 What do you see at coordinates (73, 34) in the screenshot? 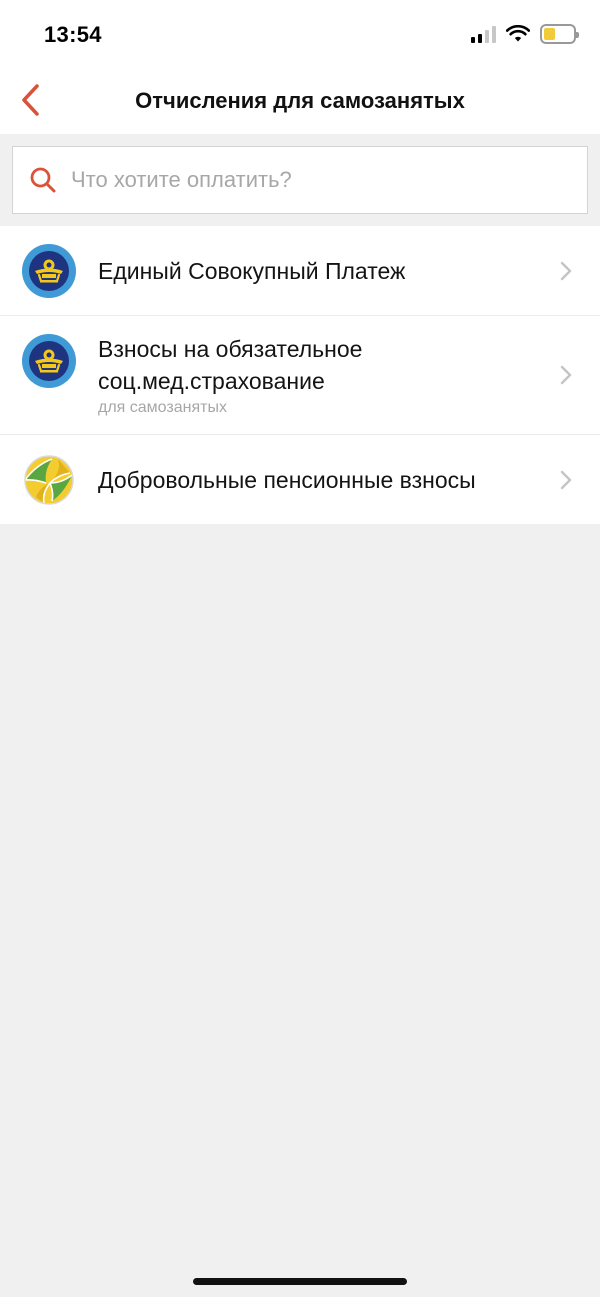
I see `status-time: 13:54` at bounding box center [73, 34].